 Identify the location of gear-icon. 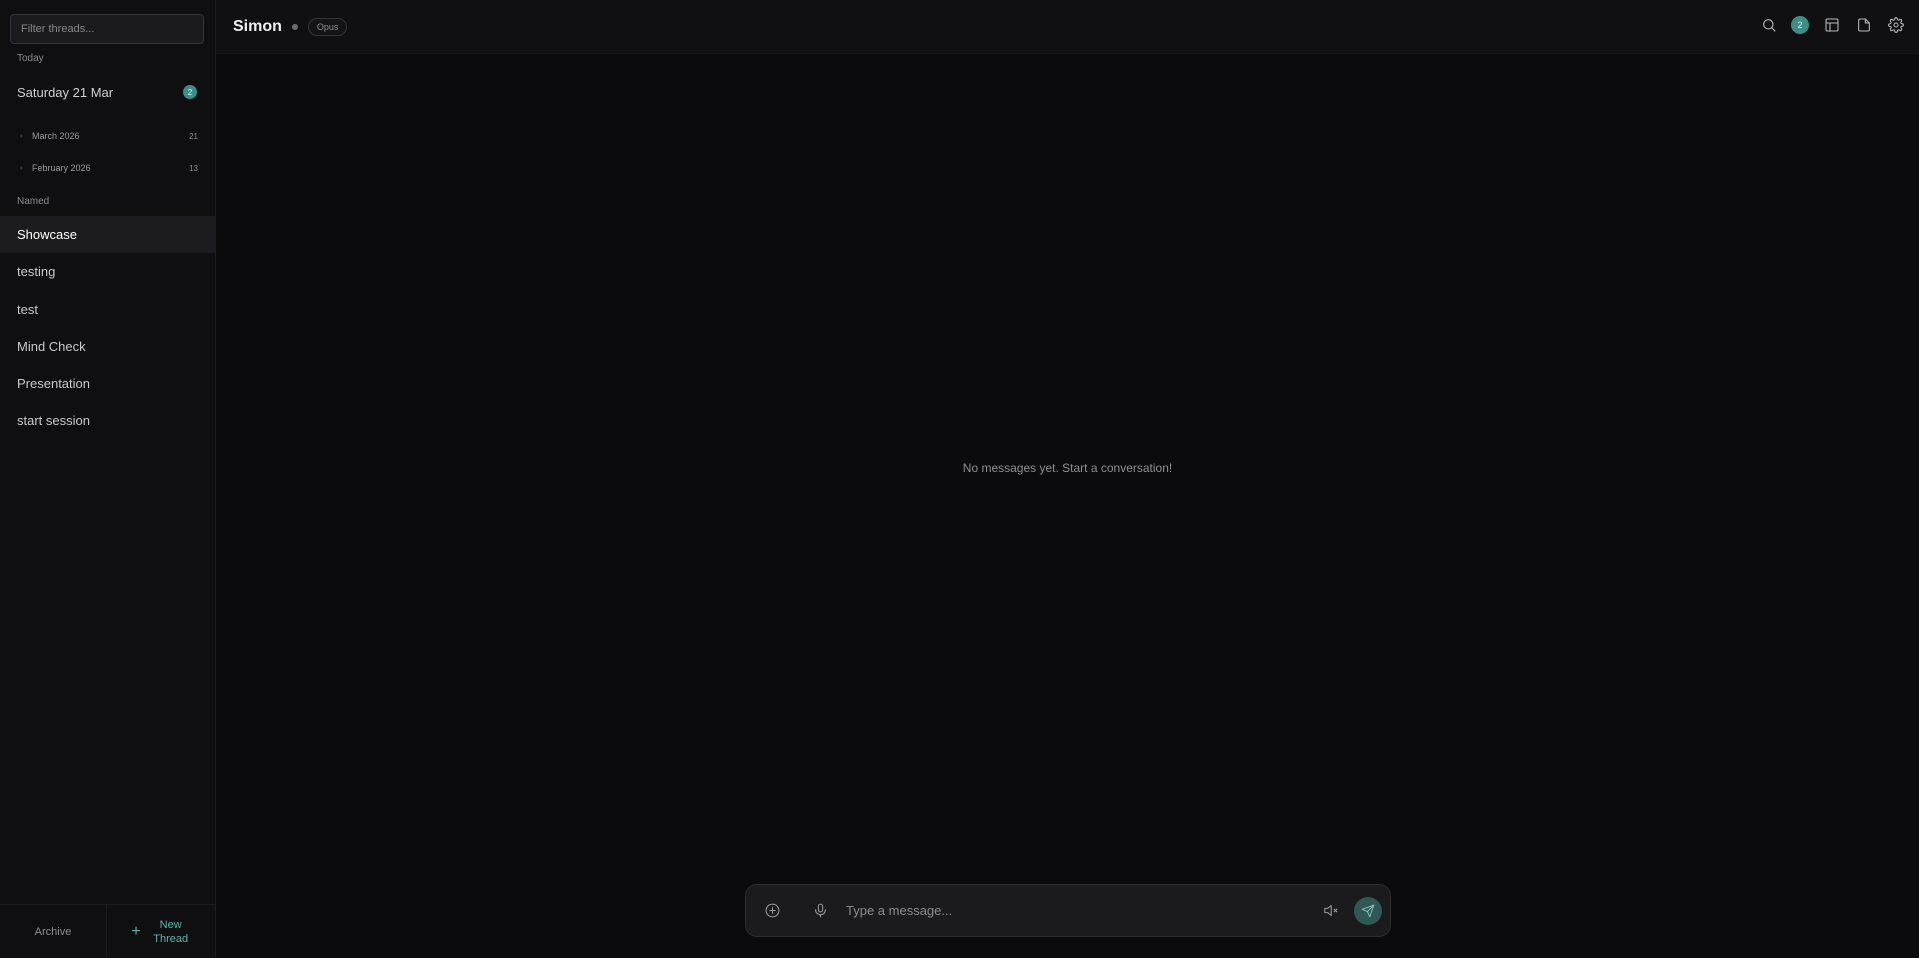
(1895, 24).